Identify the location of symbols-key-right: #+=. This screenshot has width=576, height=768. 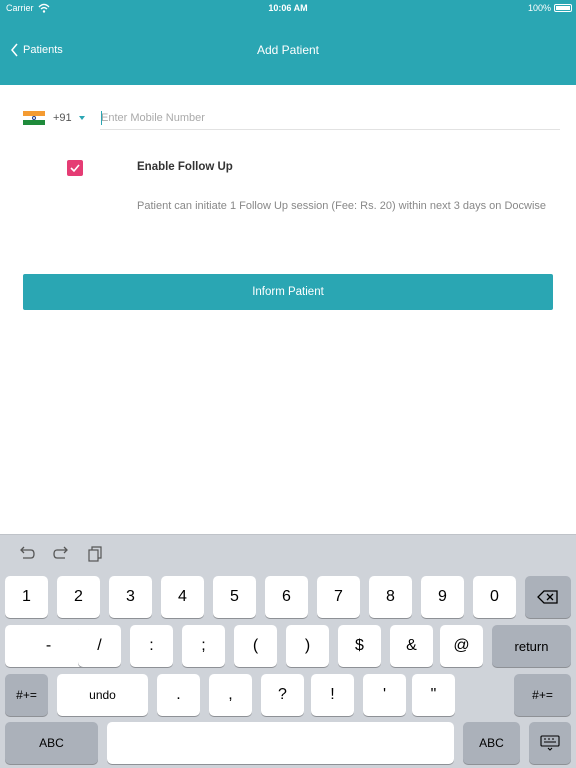
(542, 695).